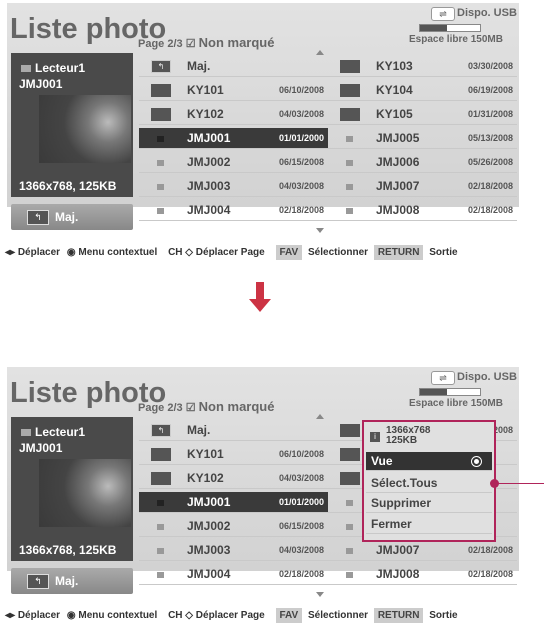 Image resolution: width=544 pixels, height=627 pixels. I want to click on menu-item-select-all: Sélect.Tous, so click(429, 483).